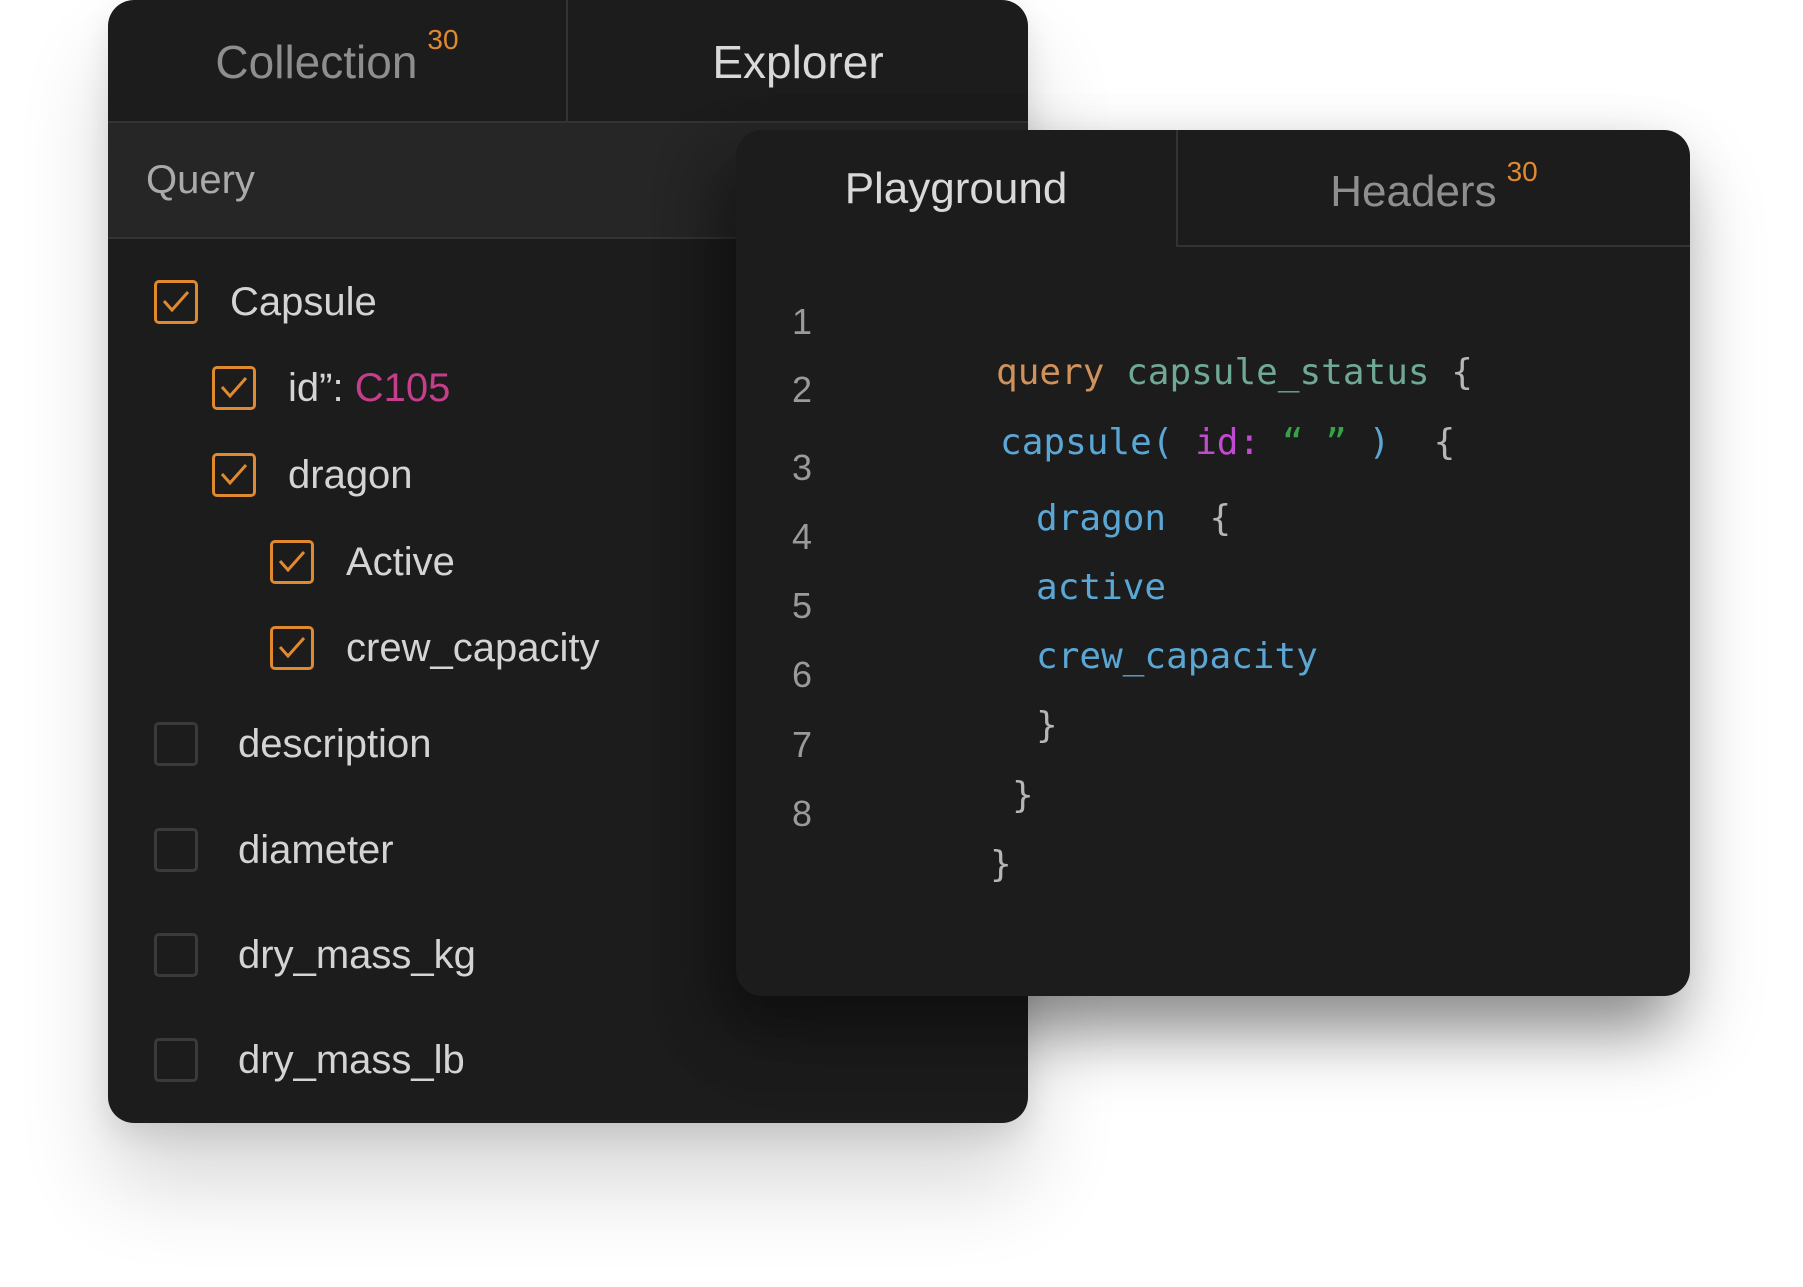  Describe the element at coordinates (1068, 488) in the screenshot. I see `code-line-3: dragon {` at that location.